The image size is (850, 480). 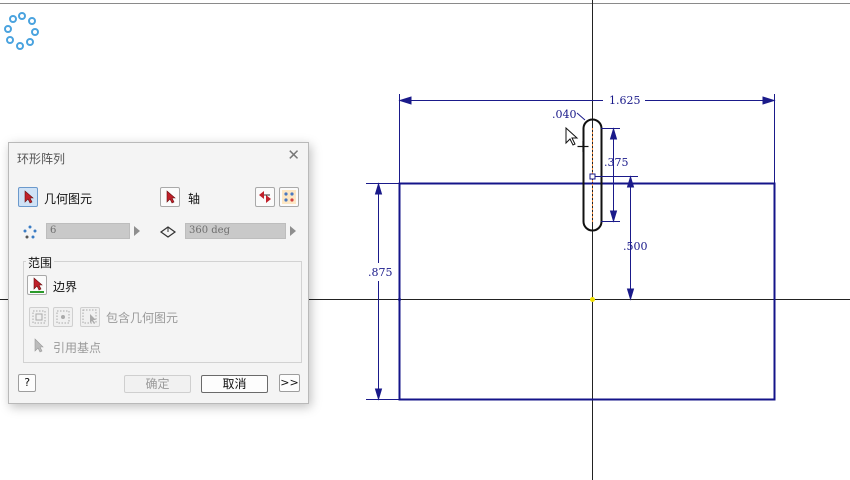 I want to click on geometry-label: 几何图元, so click(x=68, y=199).